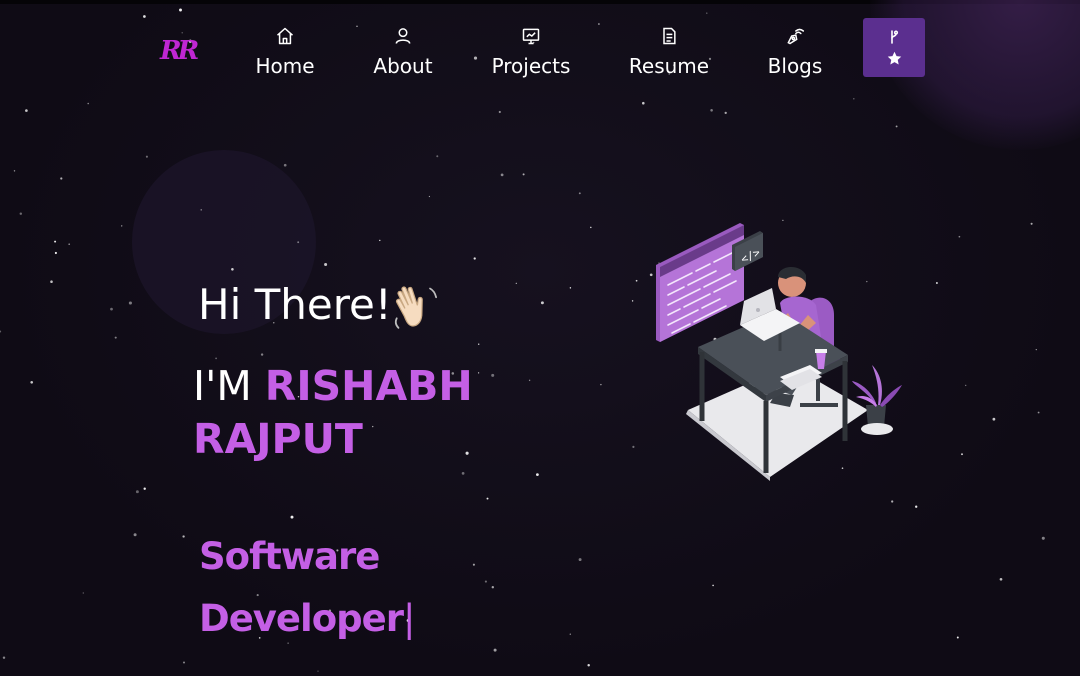 Image resolution: width=1080 pixels, height=676 pixels. What do you see at coordinates (229, 386) in the screenshot?
I see `intro-prefix: I'M` at bounding box center [229, 386].